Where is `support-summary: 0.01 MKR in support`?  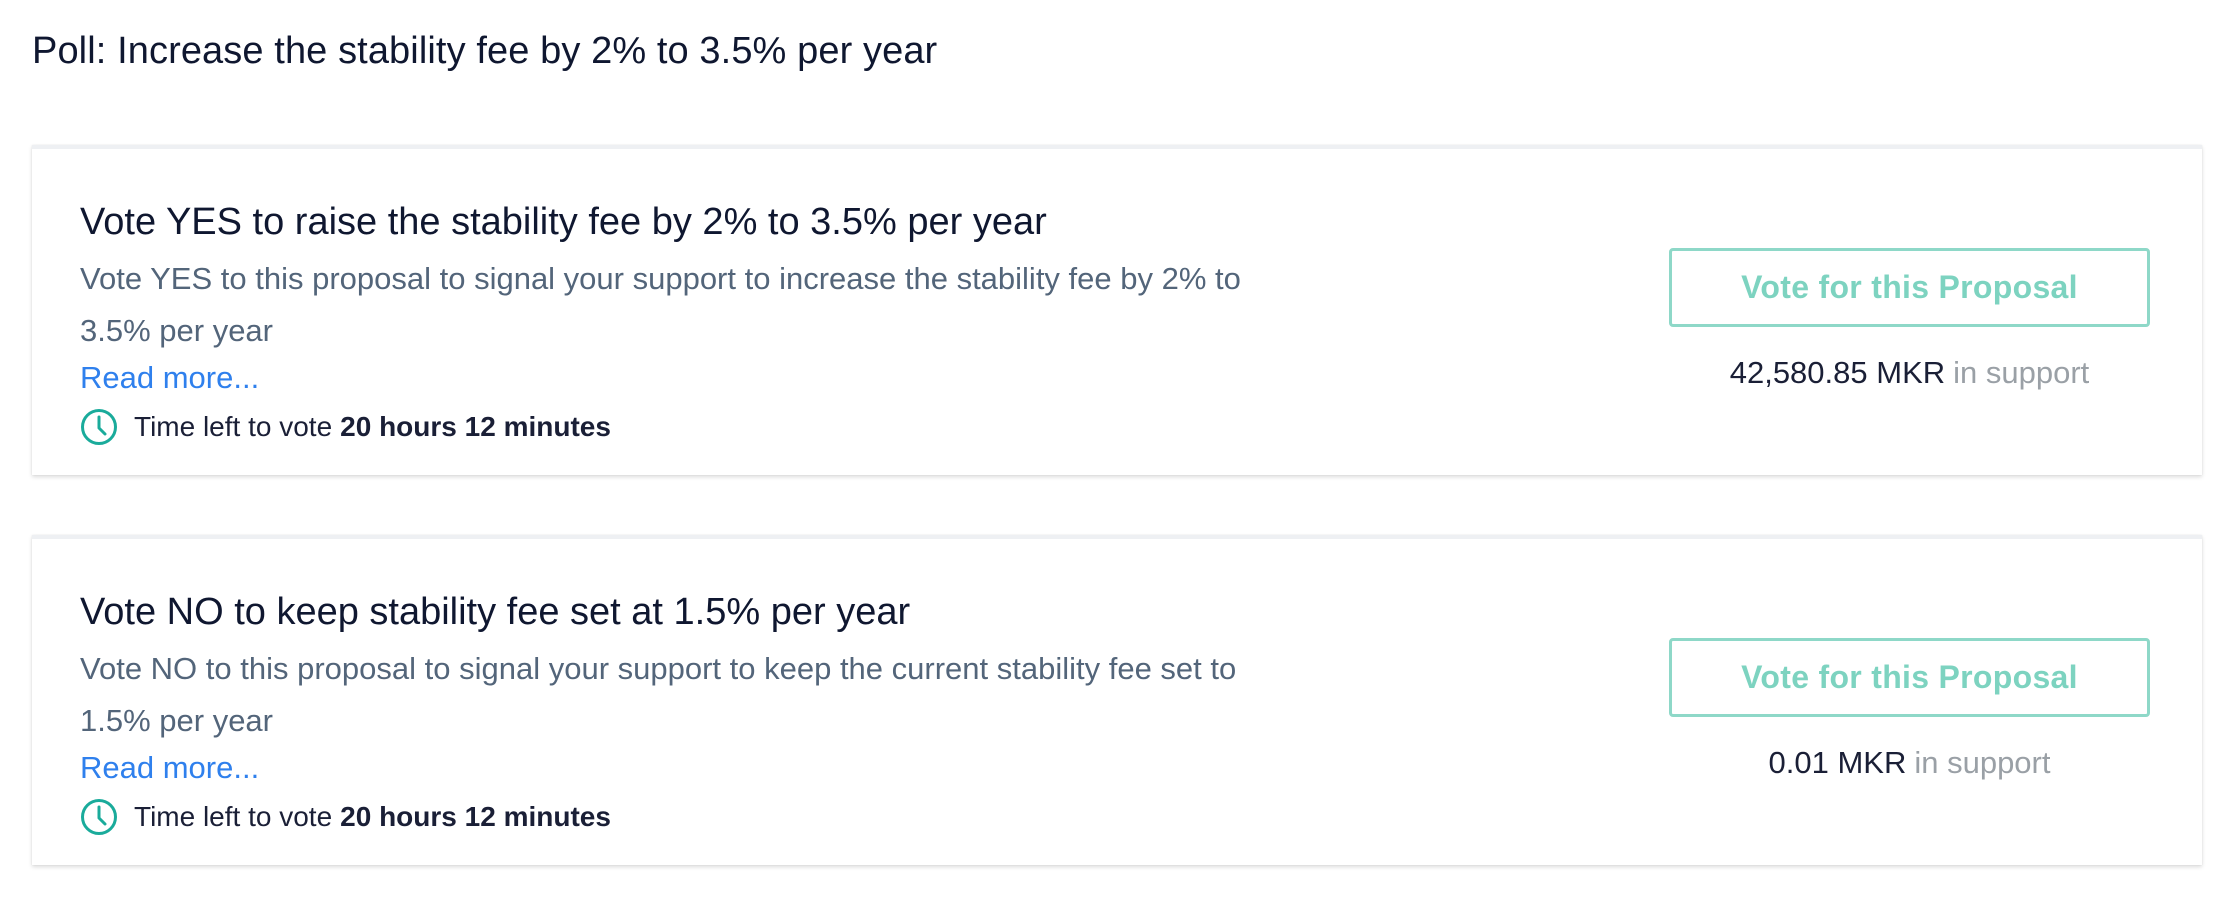 support-summary: 0.01 MKR in support is located at coordinates (1909, 763).